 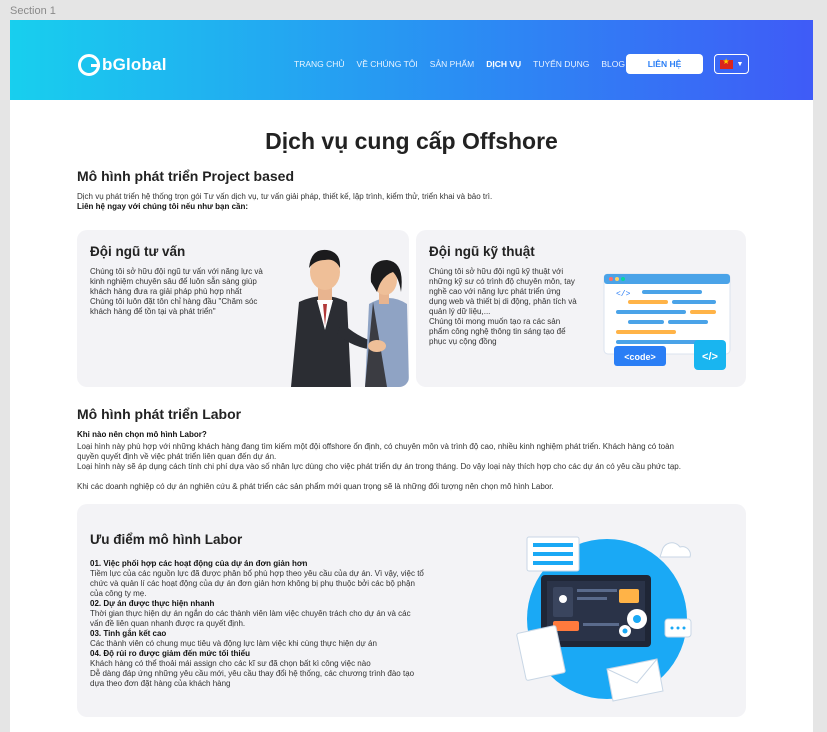 I want to click on nav-item-blog: BLOG, so click(x=613, y=64).